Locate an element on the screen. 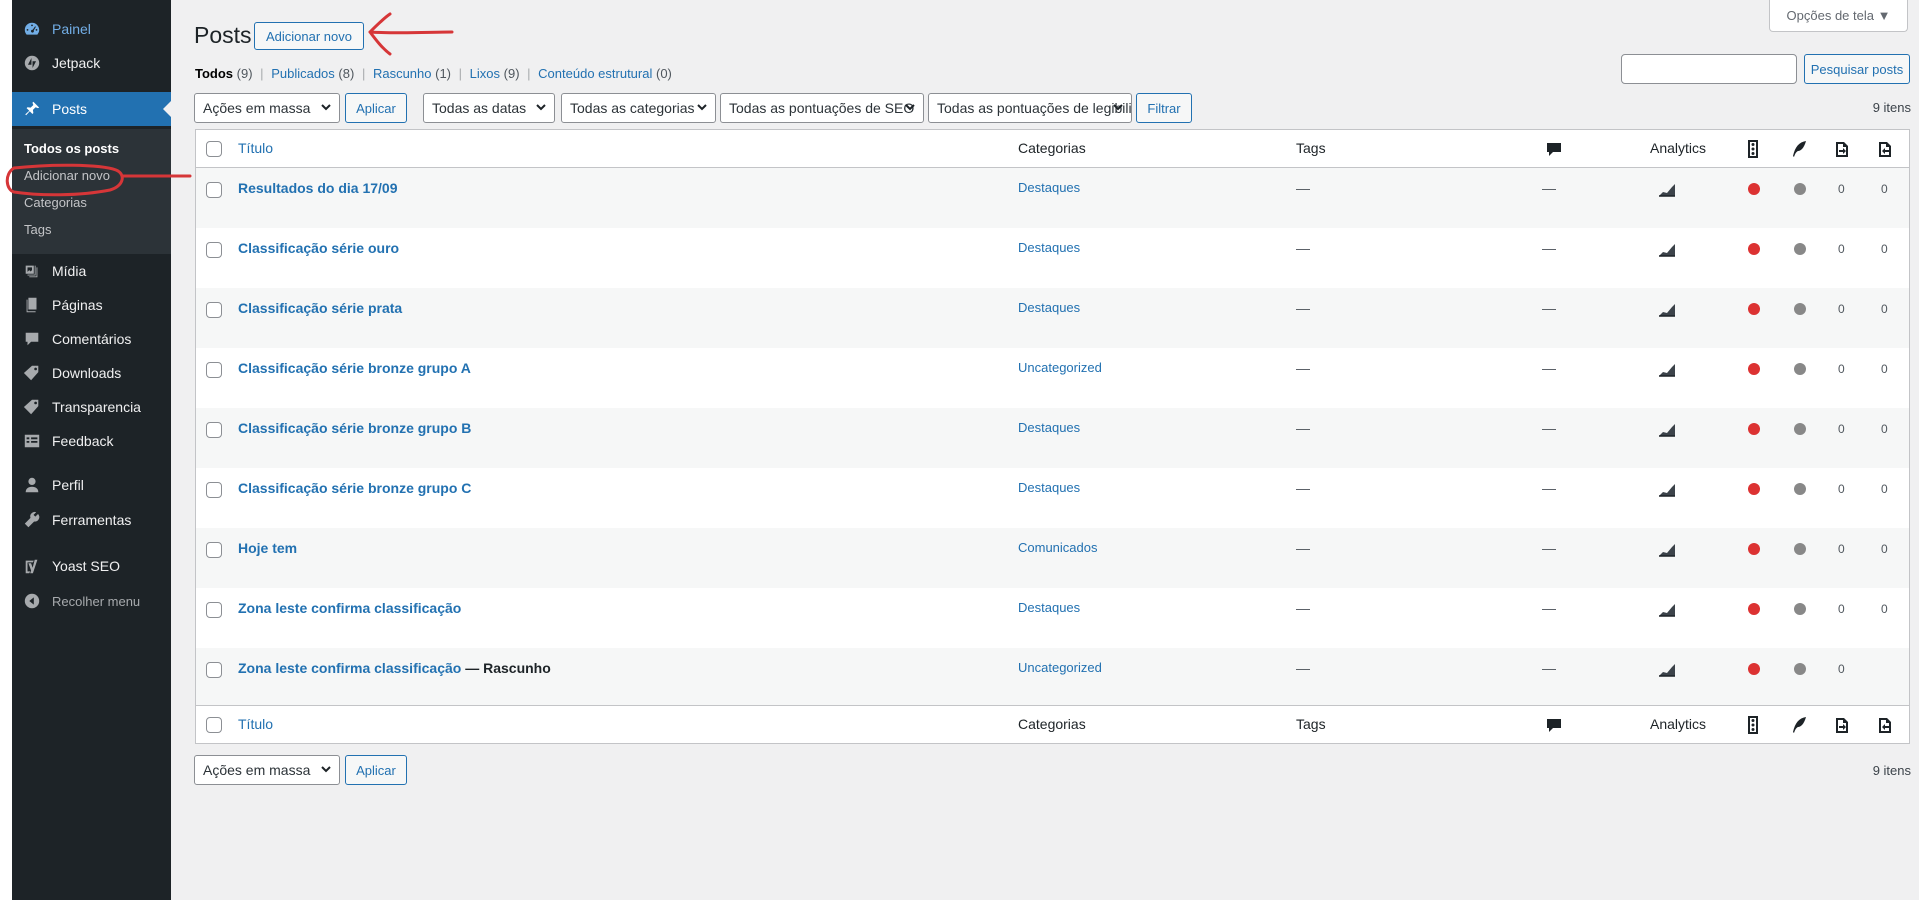  post-title-link: Classificação série bronze grupo C is located at coordinates (354, 488).